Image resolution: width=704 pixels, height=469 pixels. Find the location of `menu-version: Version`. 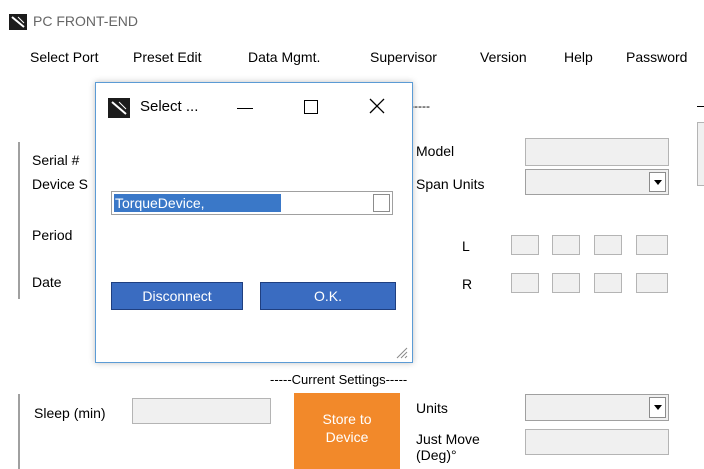

menu-version: Version is located at coordinates (503, 57).